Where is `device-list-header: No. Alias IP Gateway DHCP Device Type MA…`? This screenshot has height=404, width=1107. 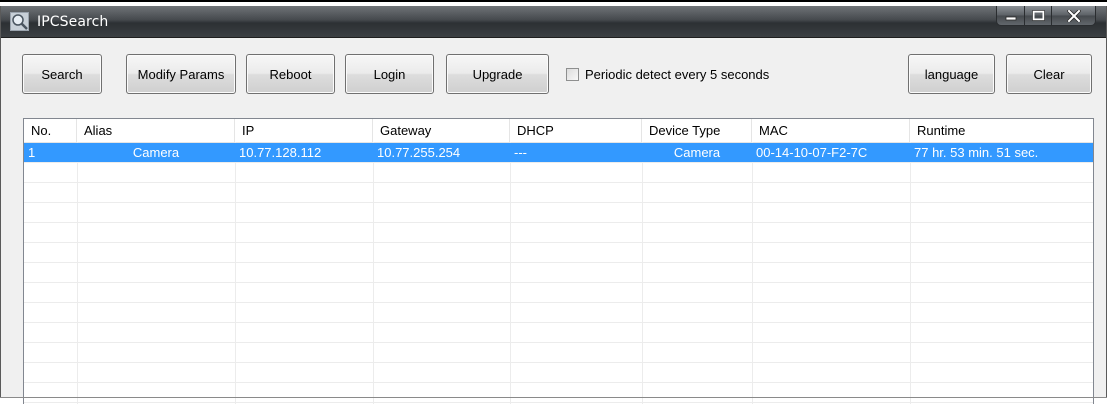
device-list-header: No. Alias IP Gateway DHCP Device Type MA… is located at coordinates (558, 131).